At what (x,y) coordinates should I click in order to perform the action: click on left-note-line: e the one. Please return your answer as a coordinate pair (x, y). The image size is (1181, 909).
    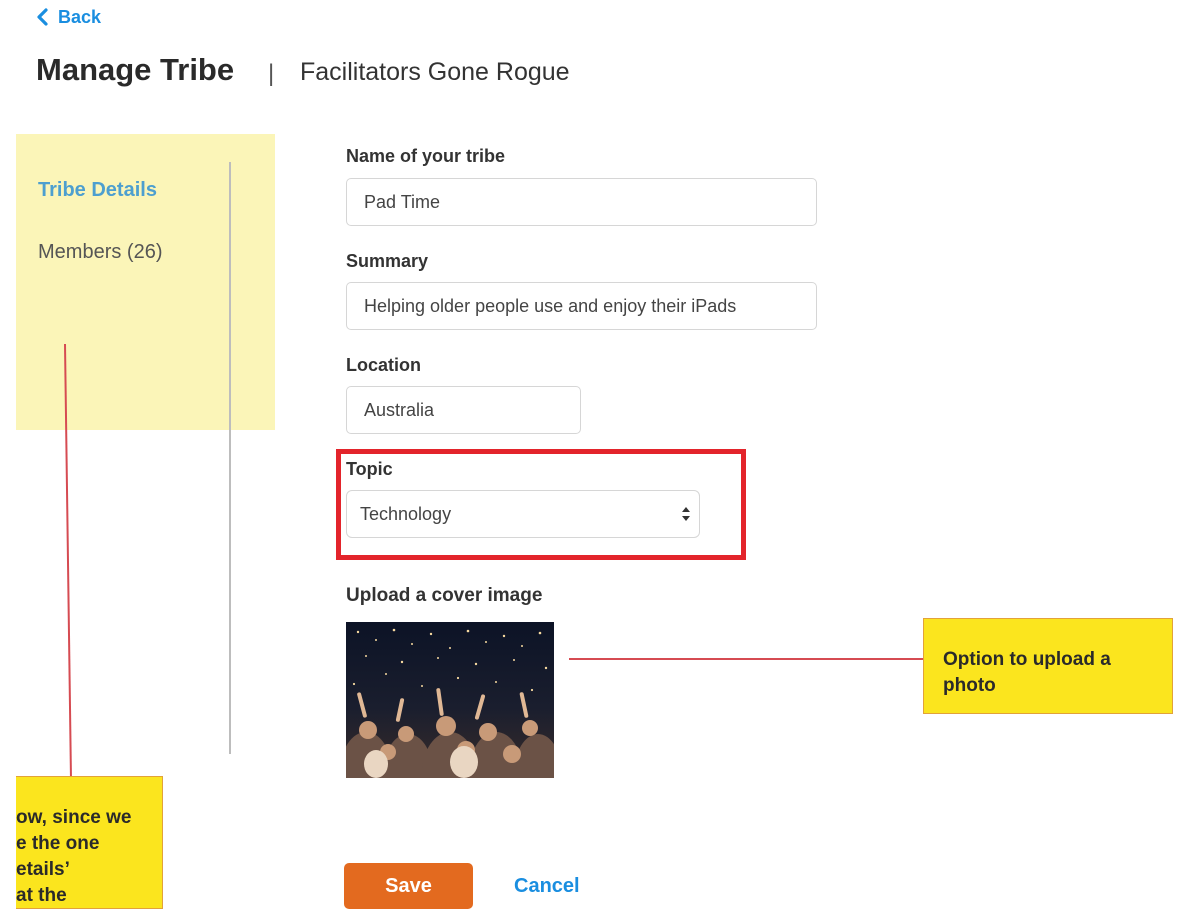
    Looking at the image, I should click on (58, 843).